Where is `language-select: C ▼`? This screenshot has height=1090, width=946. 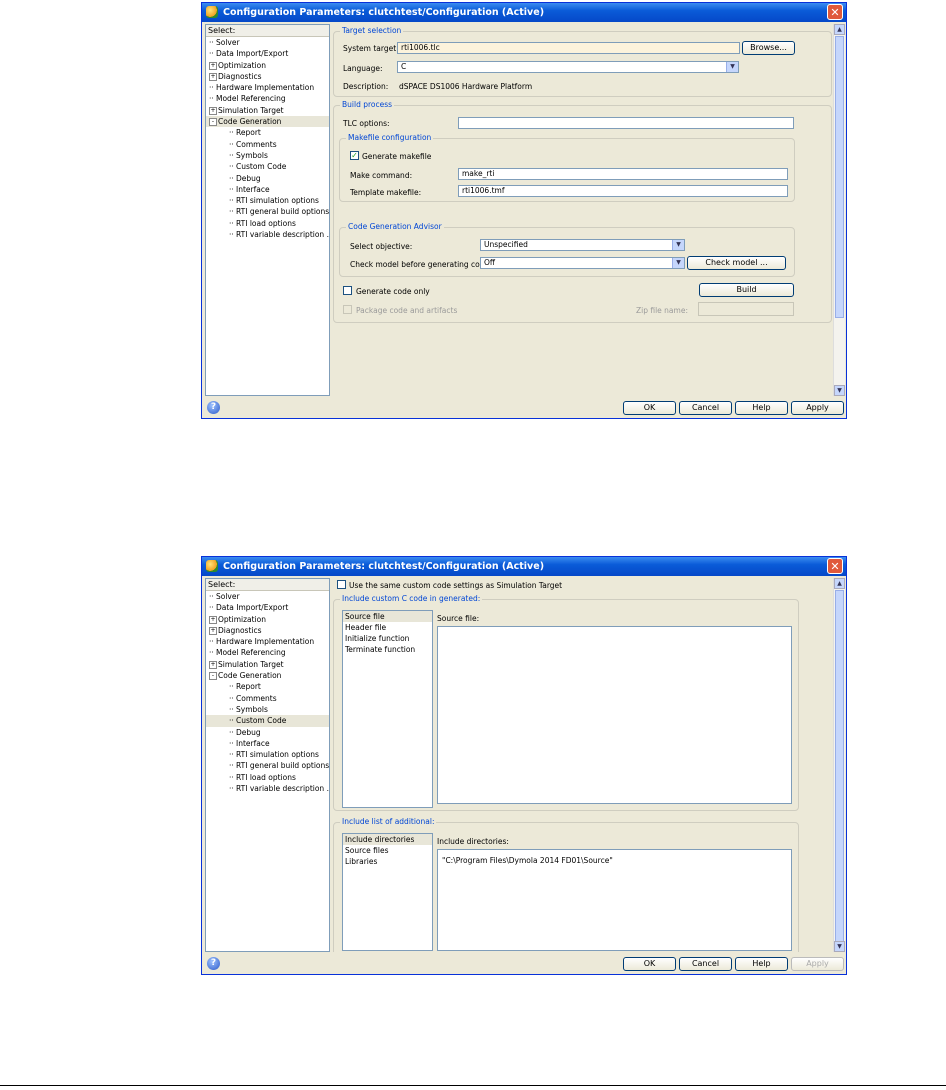 language-select: C ▼ is located at coordinates (568, 67).